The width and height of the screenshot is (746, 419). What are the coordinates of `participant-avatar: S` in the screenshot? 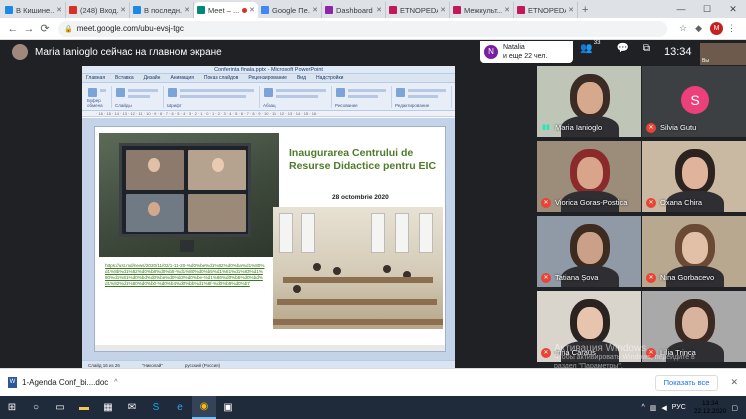 It's located at (695, 100).